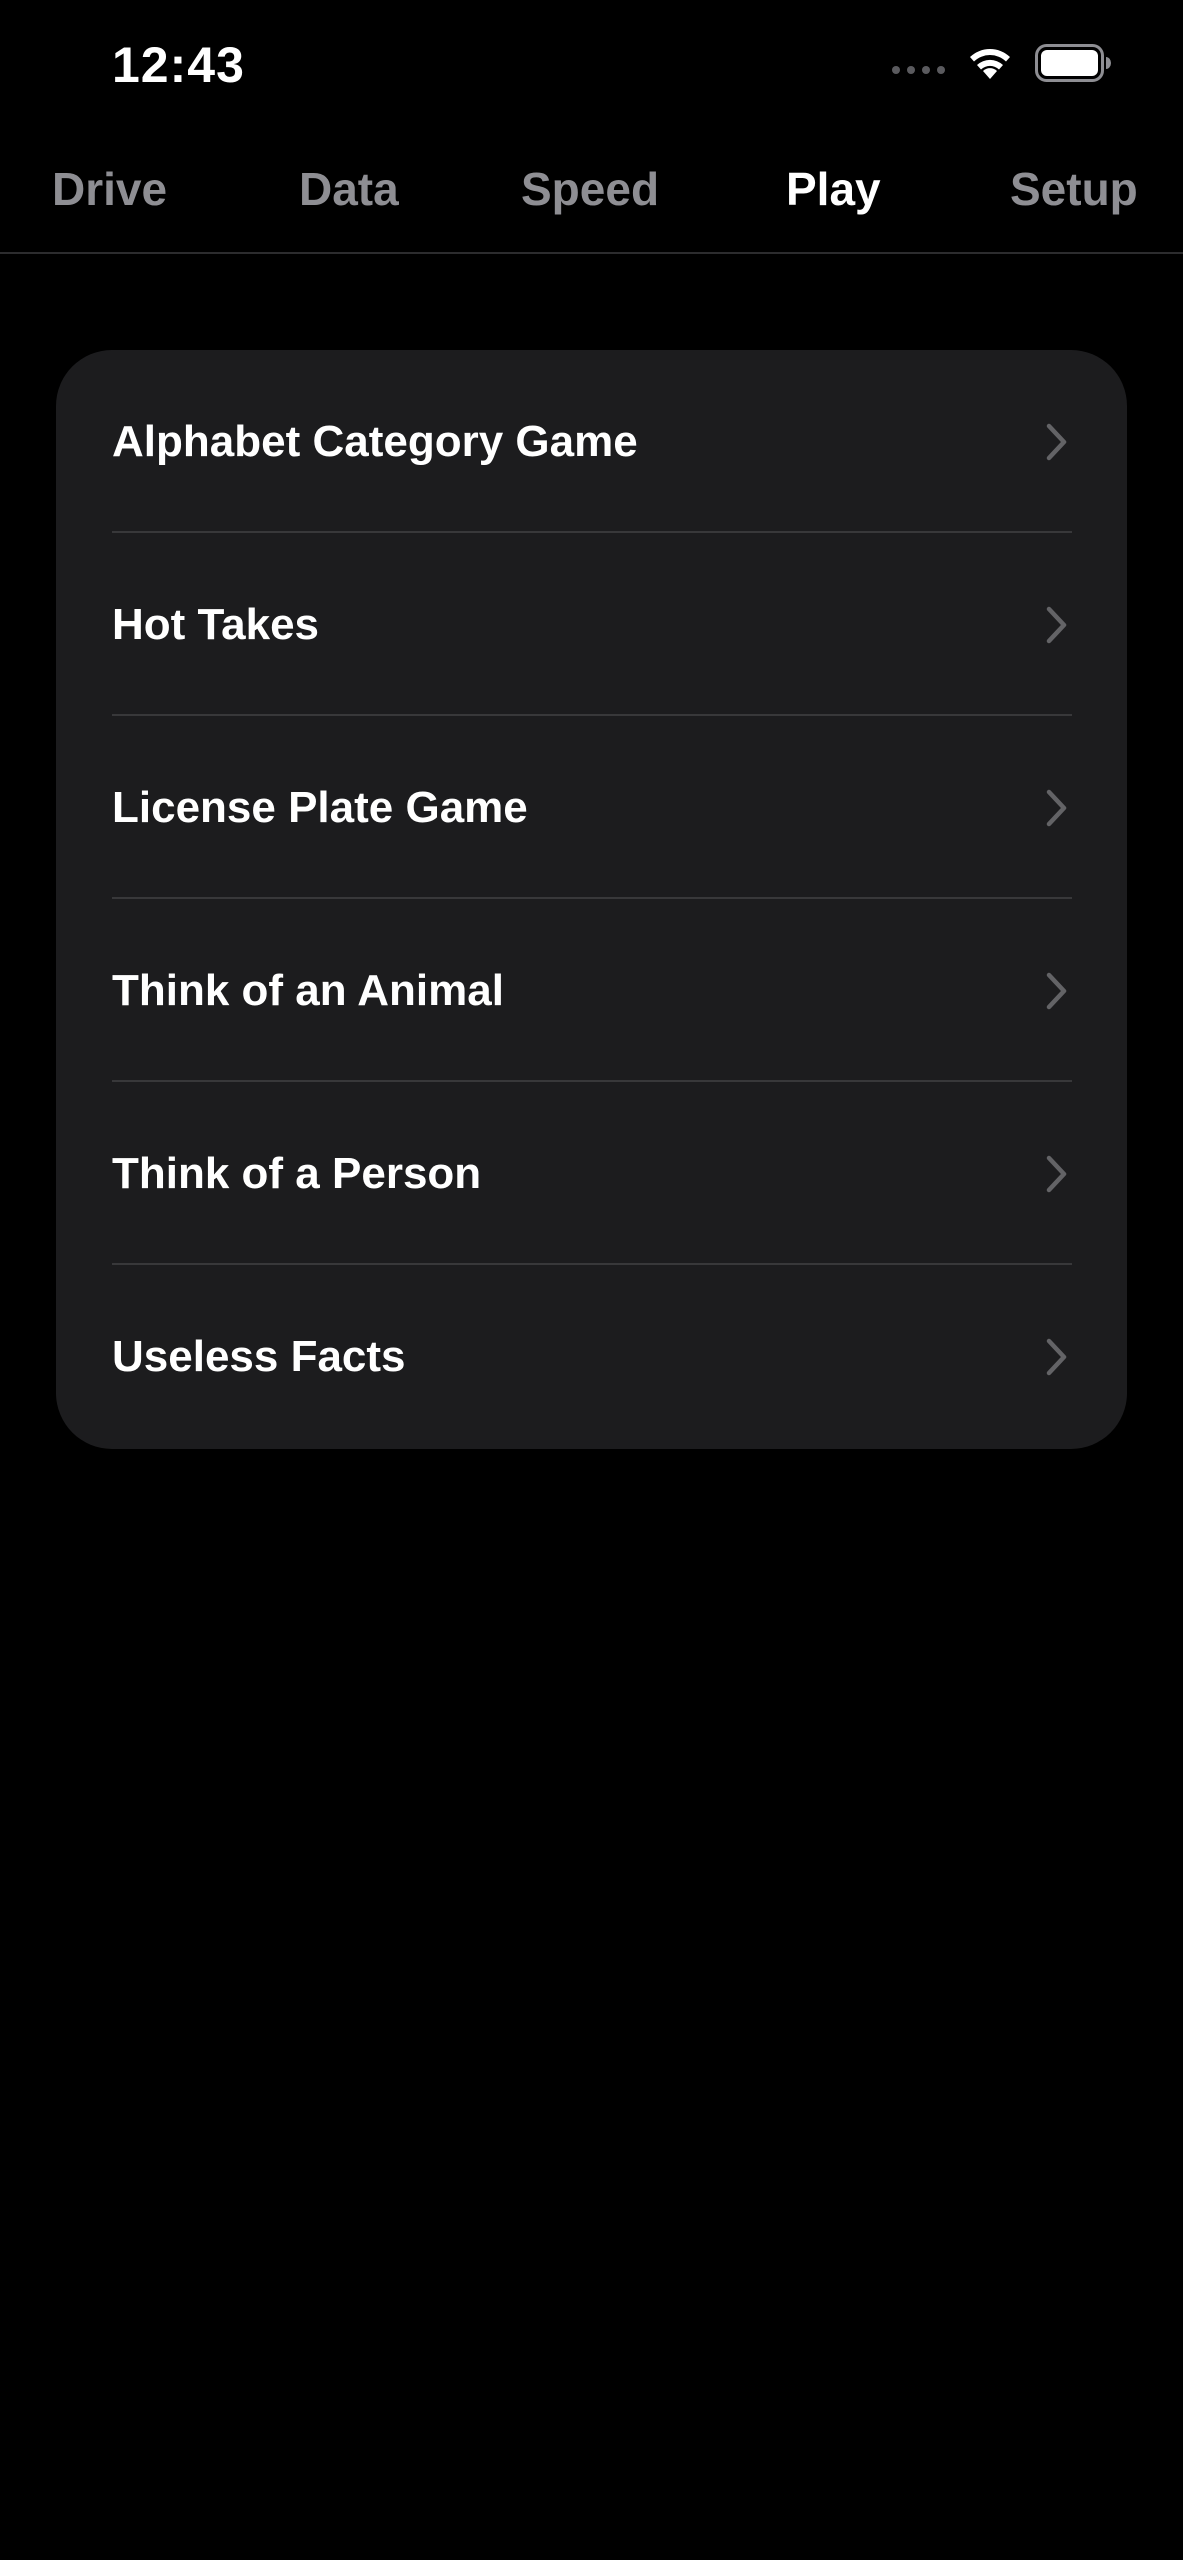  Describe the element at coordinates (297, 1173) in the screenshot. I see `list-item-label: Think of a Person` at that location.